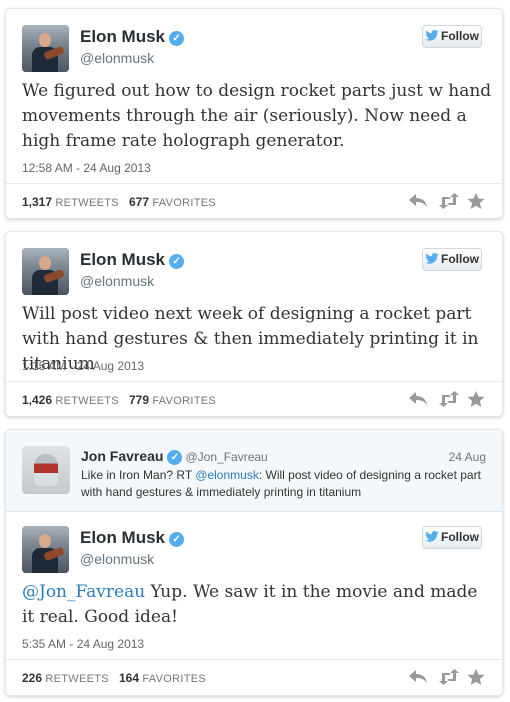 The image size is (510, 702). Describe the element at coordinates (37, 400) in the screenshot. I see `retweet-count: 1,426` at that location.